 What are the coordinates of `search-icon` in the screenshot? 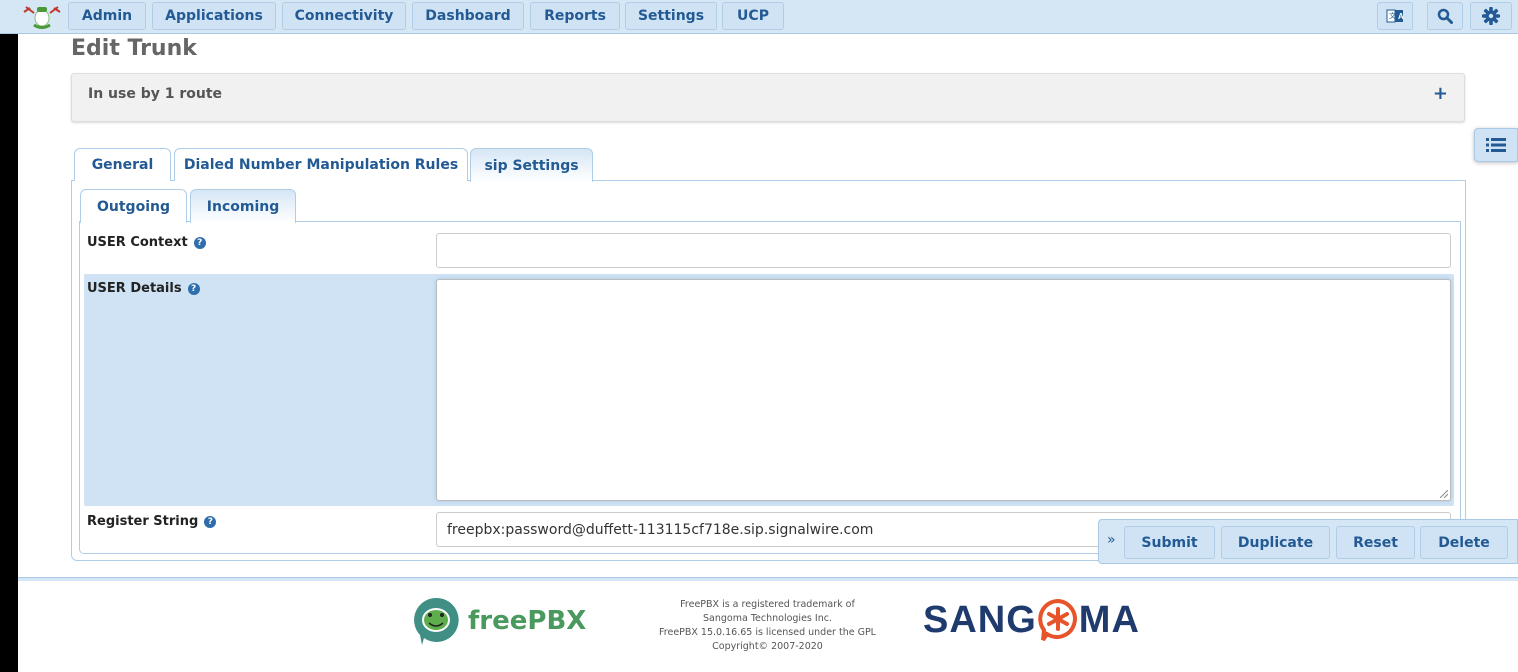 It's located at (1445, 16).